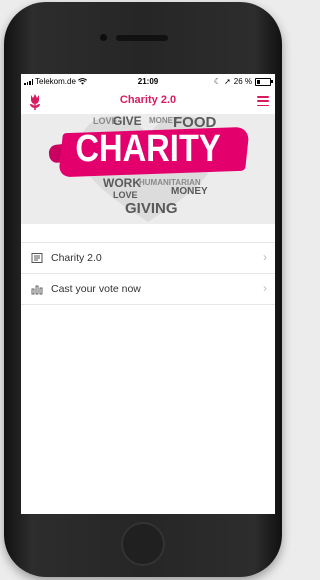 The height and width of the screenshot is (580, 320). I want to click on list-item-vote: Cast your vote now ›, so click(148, 289).